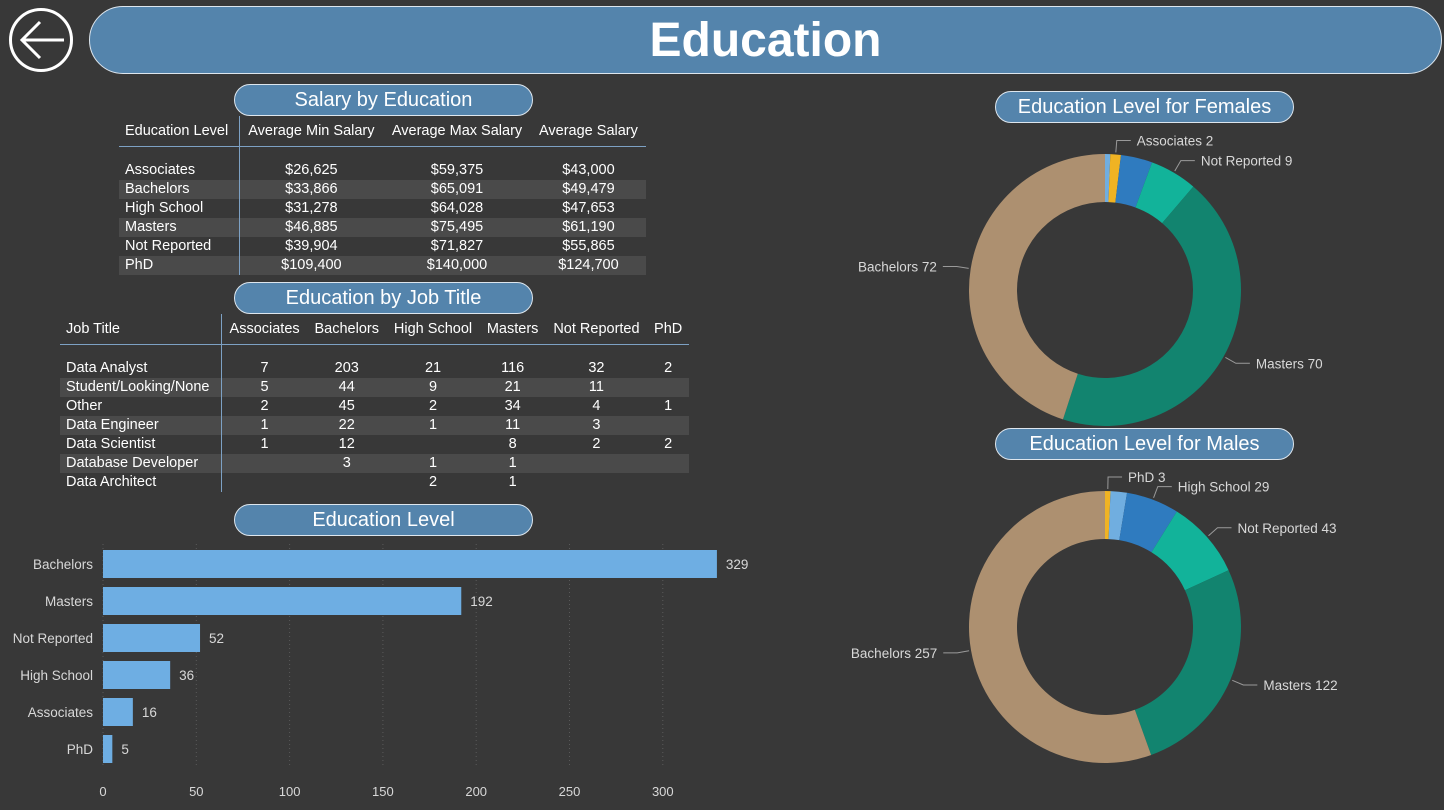  Describe the element at coordinates (1300, 685) in the screenshot. I see `slice-data-label: Masters 122` at that location.